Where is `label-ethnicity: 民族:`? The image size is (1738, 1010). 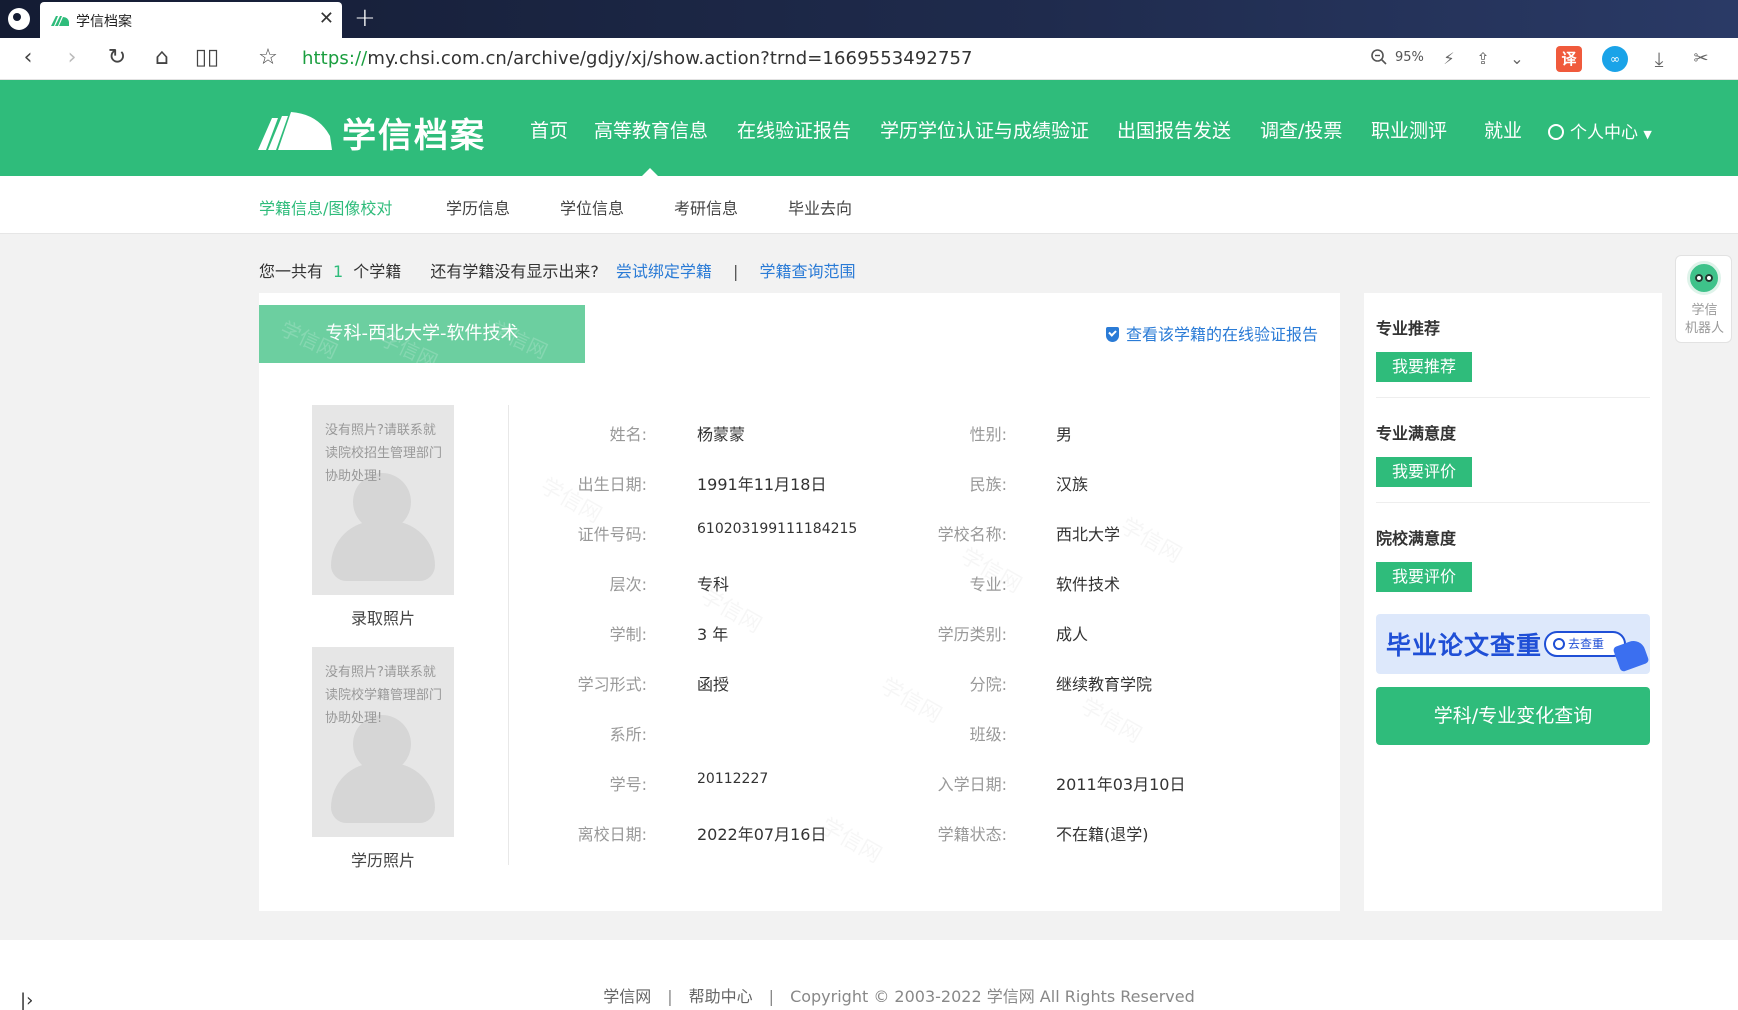 label-ethnicity: 民族: is located at coordinates (988, 484).